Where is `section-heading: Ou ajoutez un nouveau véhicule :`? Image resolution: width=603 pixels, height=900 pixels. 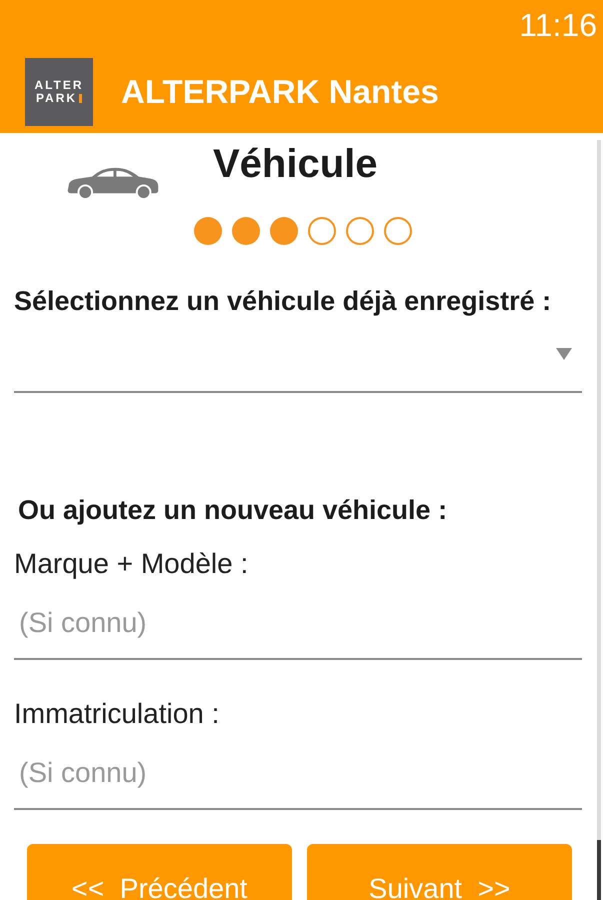 section-heading: Ou ajoutez un nouveau véhicule : is located at coordinates (232, 510).